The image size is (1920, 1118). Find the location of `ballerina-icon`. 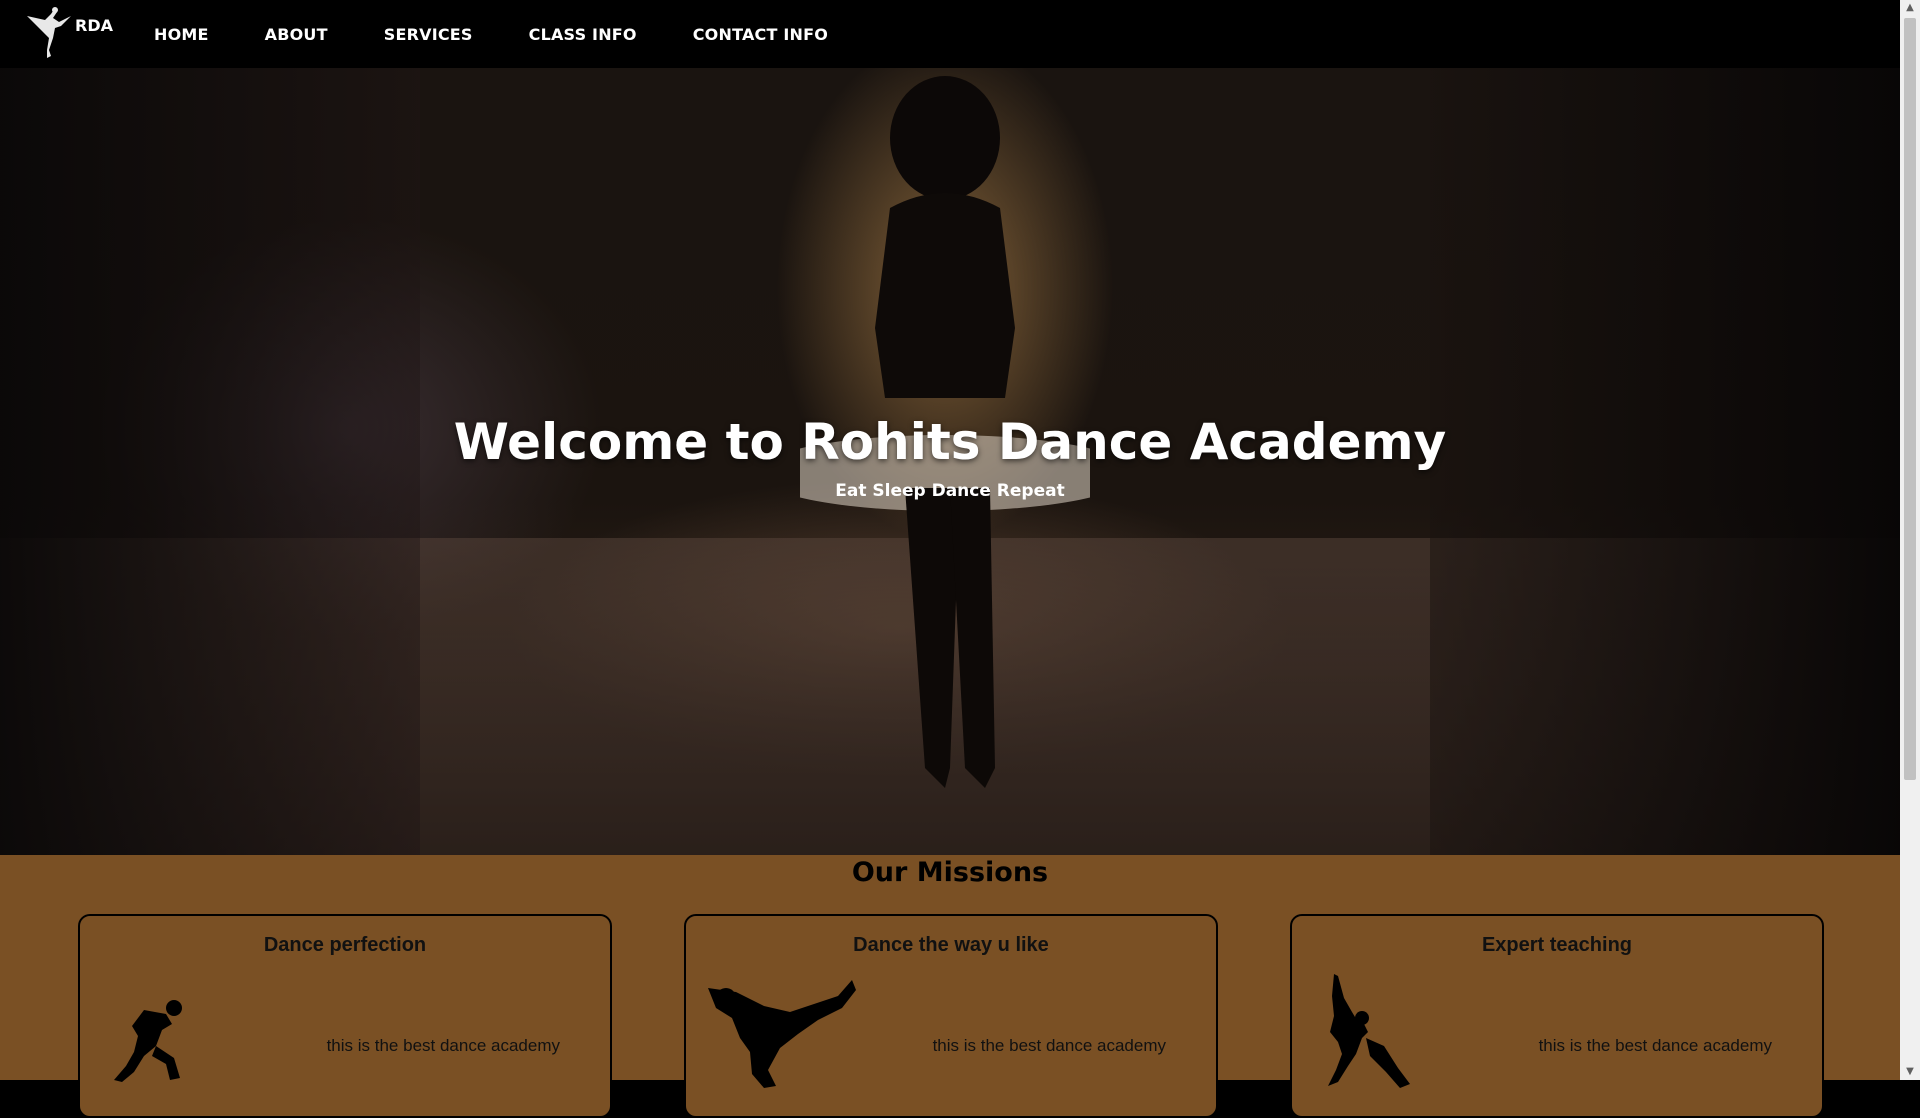

ballerina-icon is located at coordinates (49, 32).